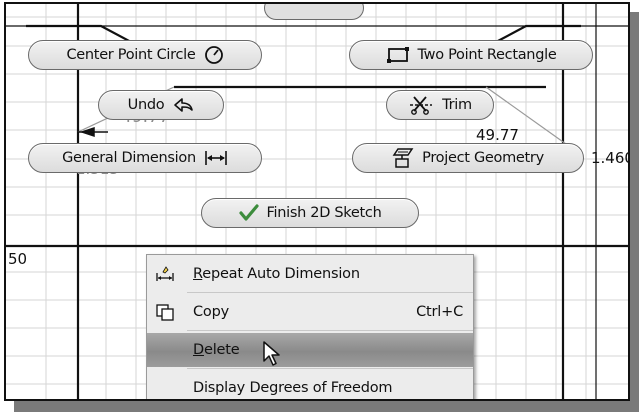 This screenshot has height=412, width=639. I want to click on center-point-circle-label: Center Point Circle, so click(131, 55).